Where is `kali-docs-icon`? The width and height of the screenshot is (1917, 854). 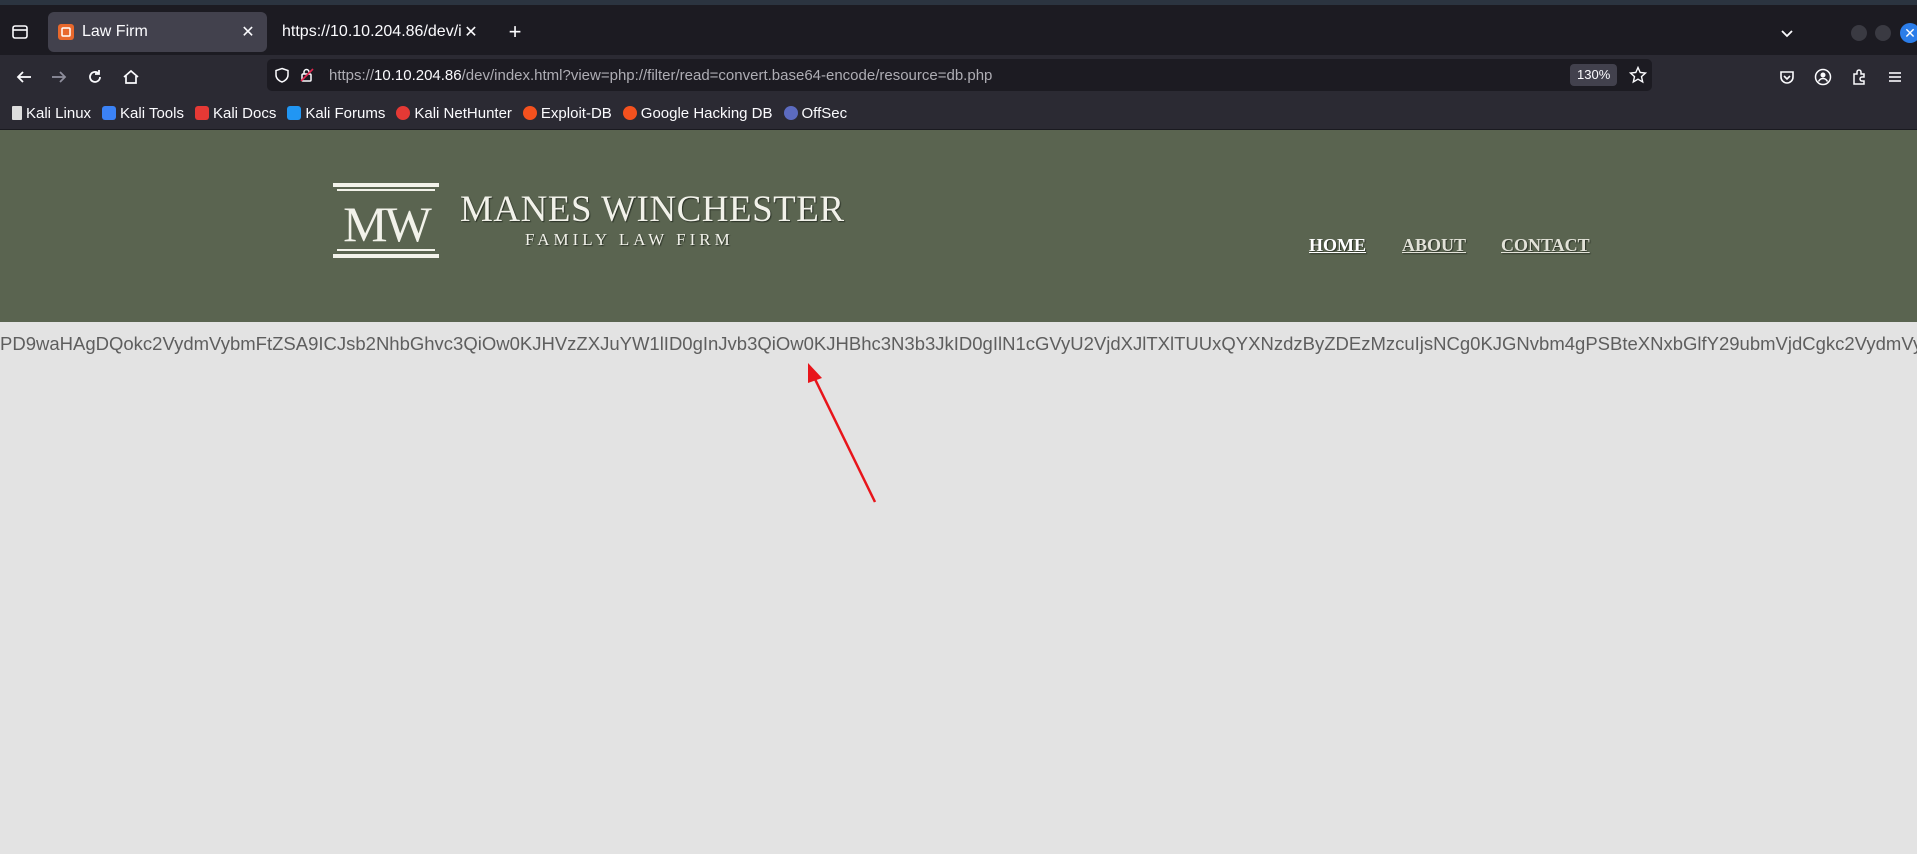
kali-docs-icon is located at coordinates (201, 113).